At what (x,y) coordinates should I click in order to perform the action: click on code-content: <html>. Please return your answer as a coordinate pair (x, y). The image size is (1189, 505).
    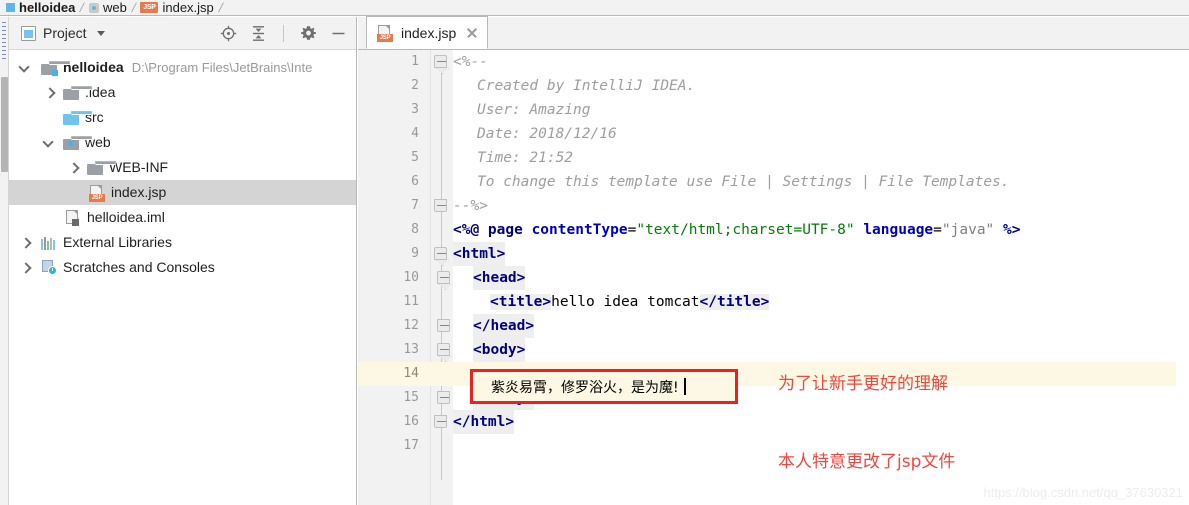
    Looking at the image, I should click on (479, 254).